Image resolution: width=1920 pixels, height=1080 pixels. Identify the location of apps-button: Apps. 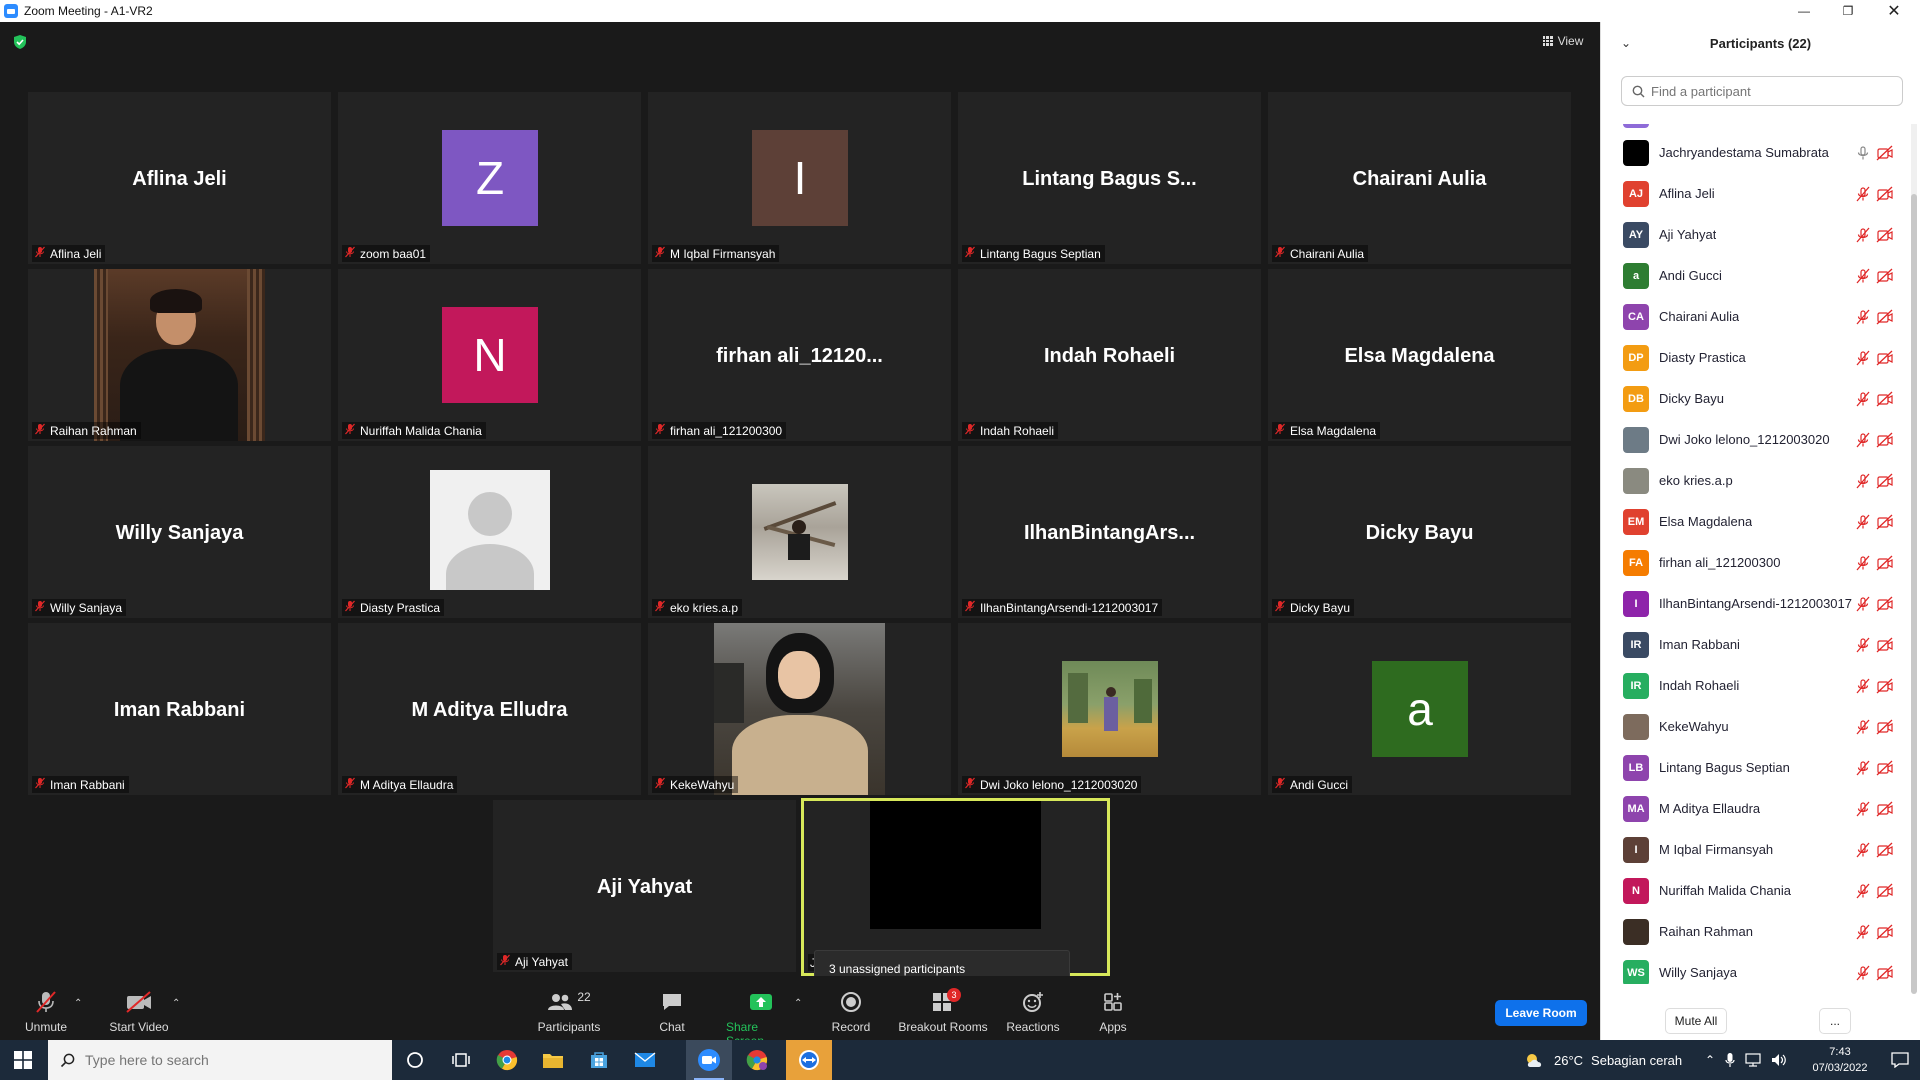
(1113, 1012).